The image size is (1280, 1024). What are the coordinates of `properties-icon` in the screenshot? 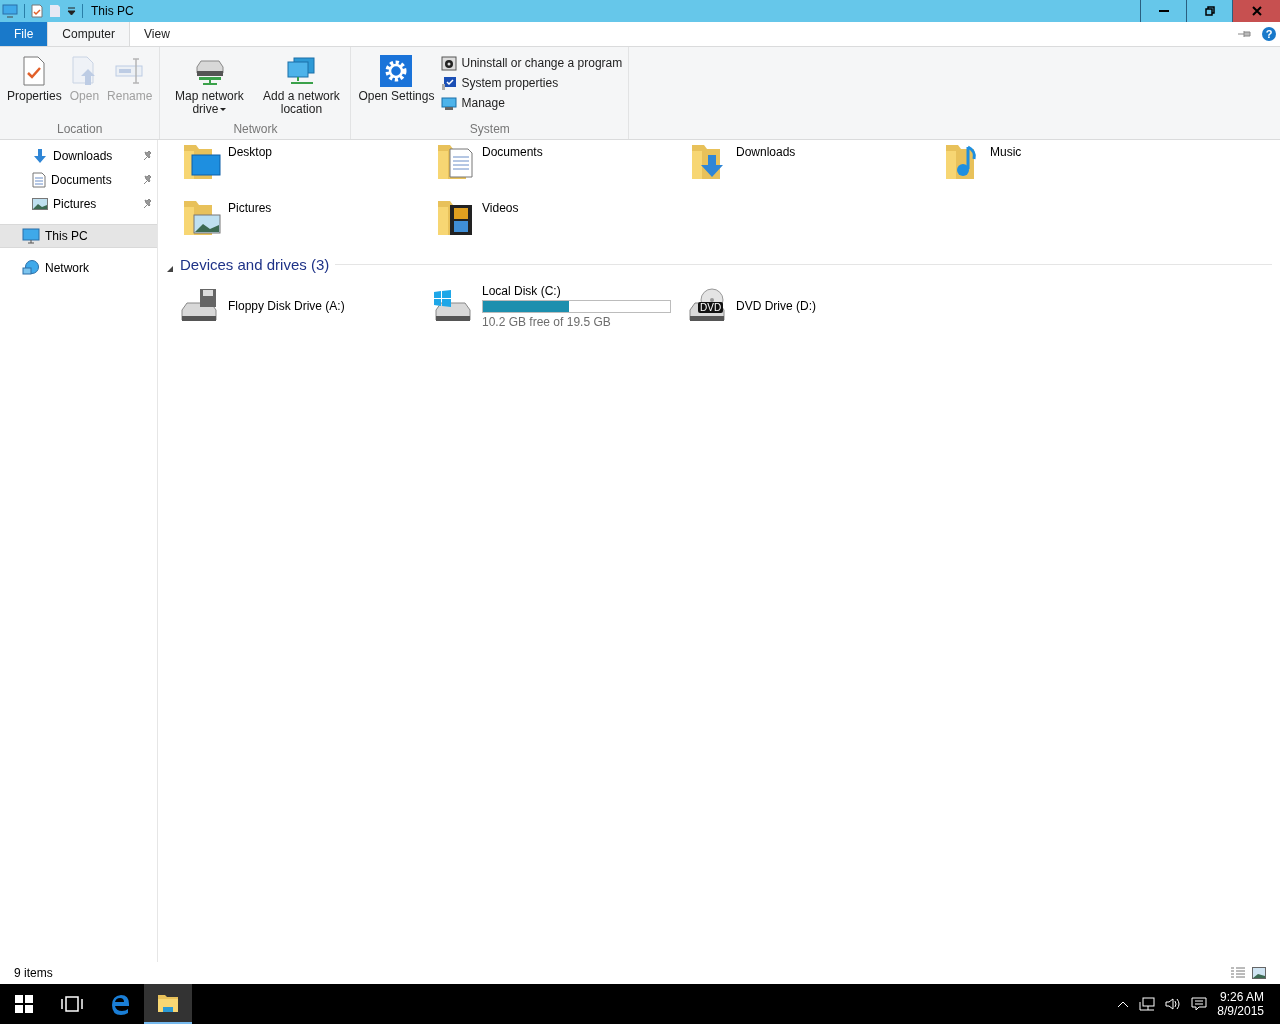 It's located at (37, 11).